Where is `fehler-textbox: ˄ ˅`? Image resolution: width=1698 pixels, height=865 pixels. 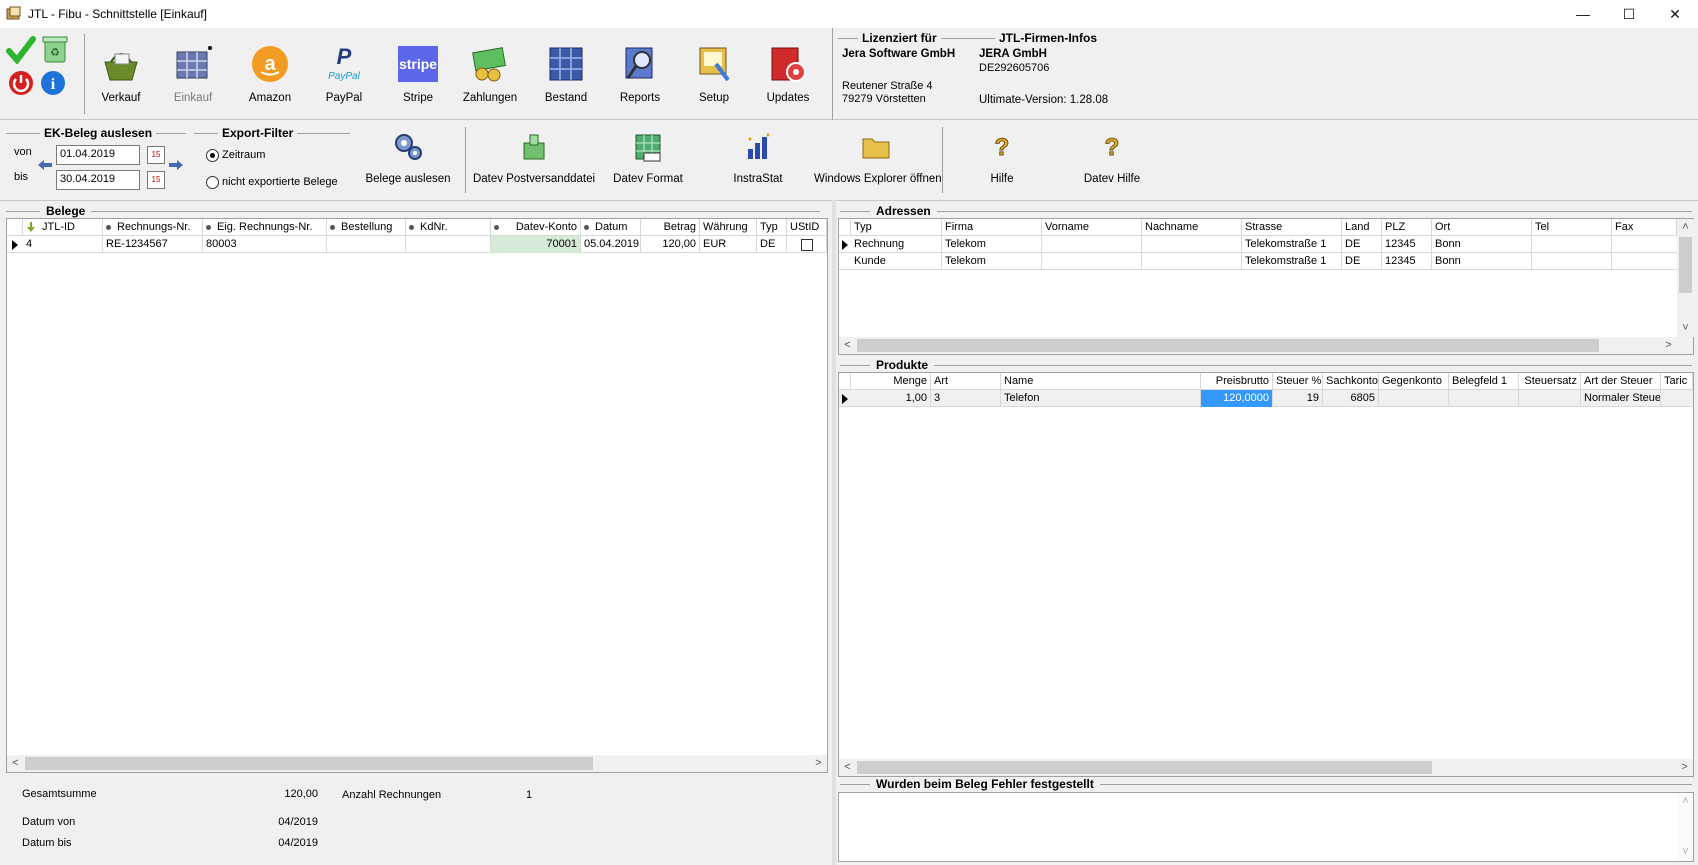 fehler-textbox: ˄ ˅ is located at coordinates (1266, 827).